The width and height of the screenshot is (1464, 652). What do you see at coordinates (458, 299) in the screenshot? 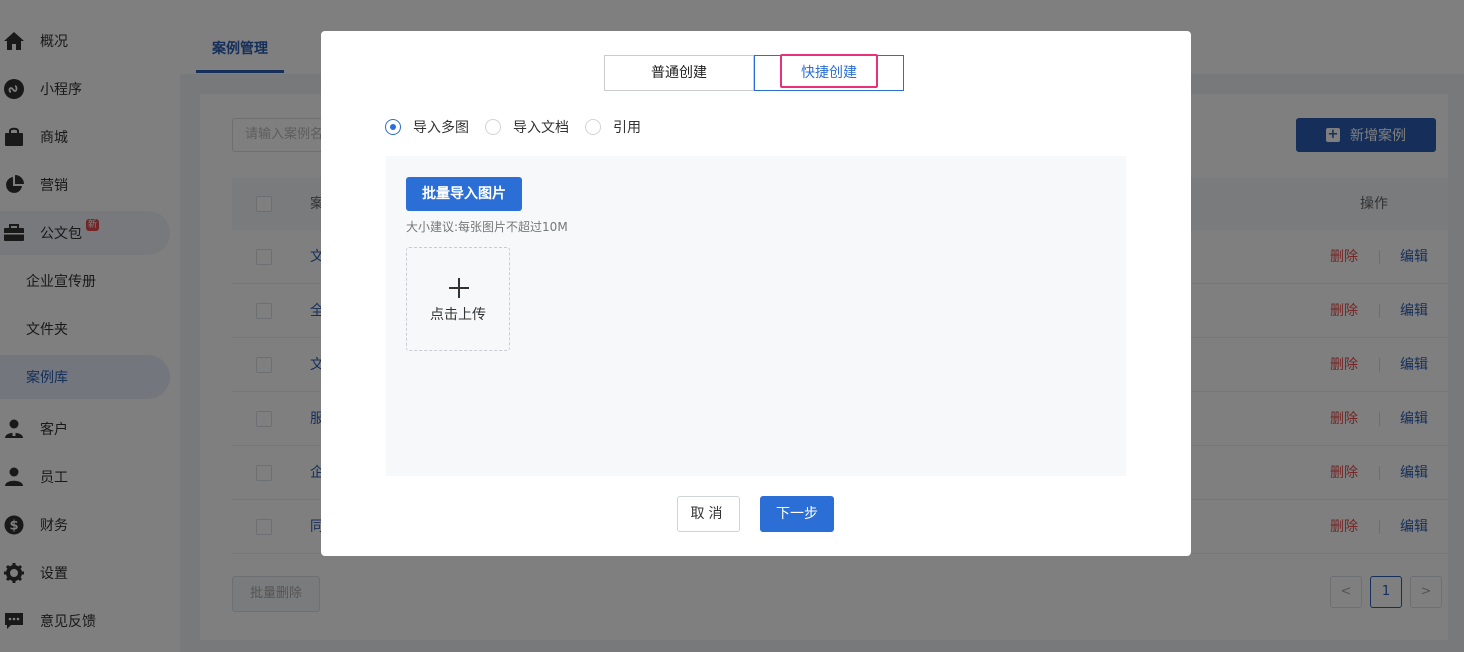
I see `upload-dropzone: 点击上传` at bounding box center [458, 299].